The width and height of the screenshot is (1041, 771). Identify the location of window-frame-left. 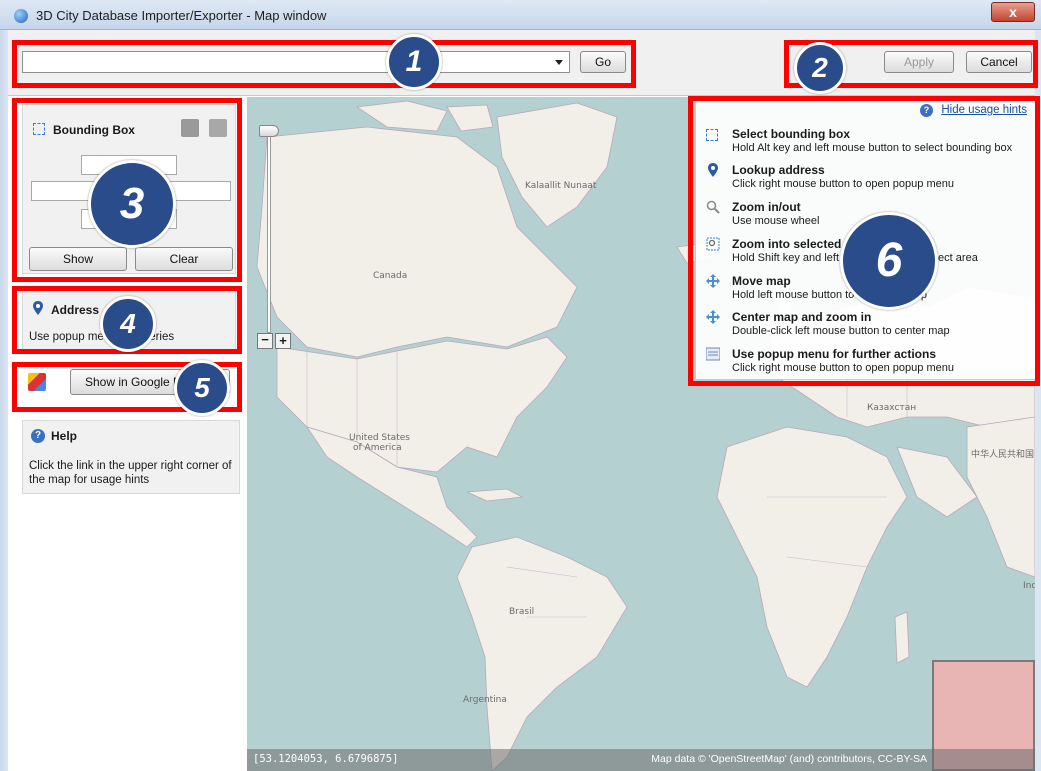
(4, 400).